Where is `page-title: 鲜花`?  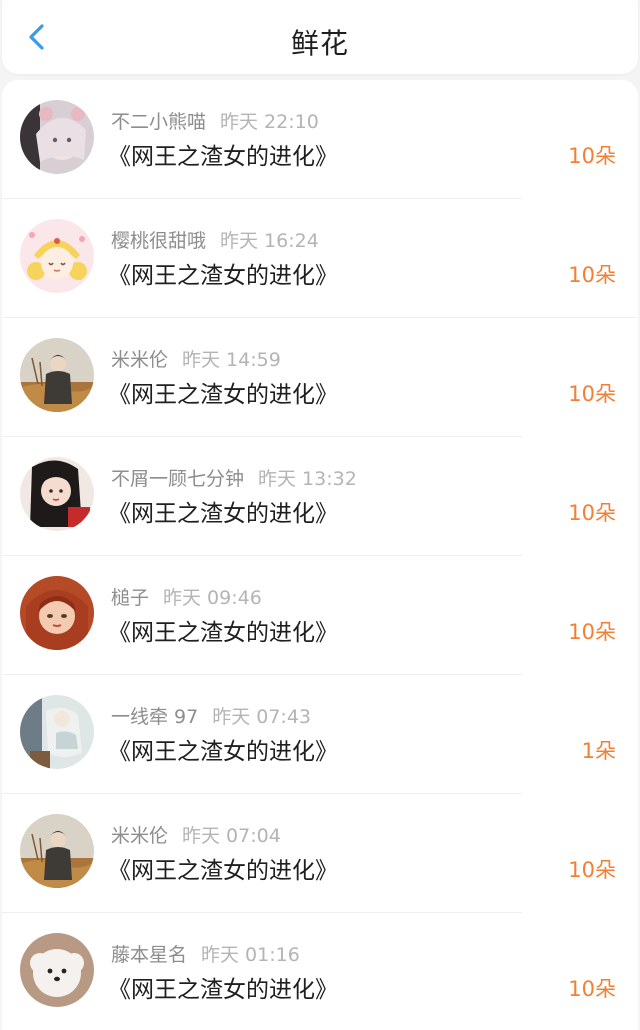 page-title: 鲜花 is located at coordinates (319, 43).